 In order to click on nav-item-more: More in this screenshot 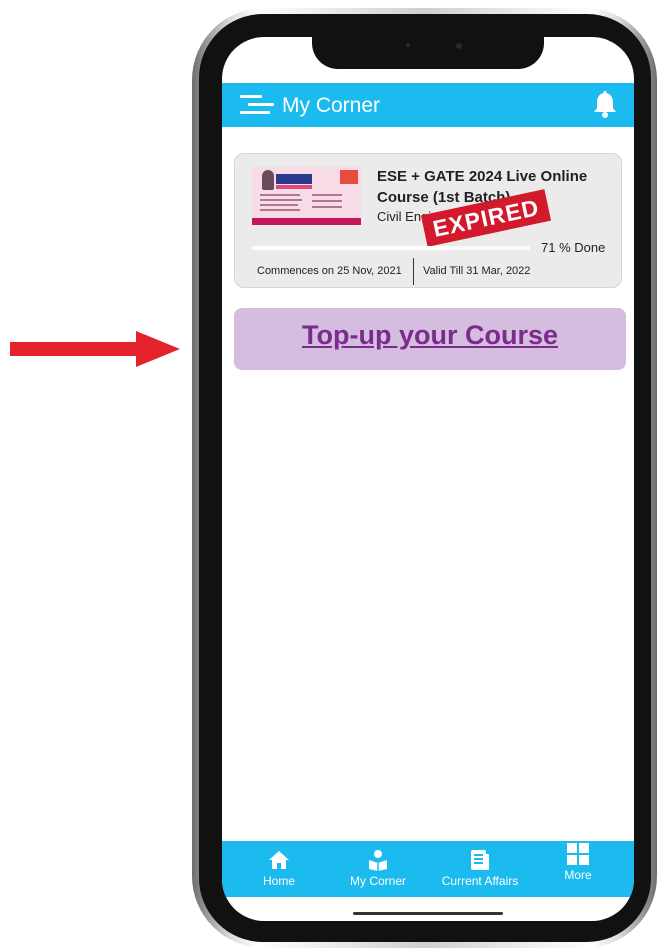, I will do `click(578, 869)`.